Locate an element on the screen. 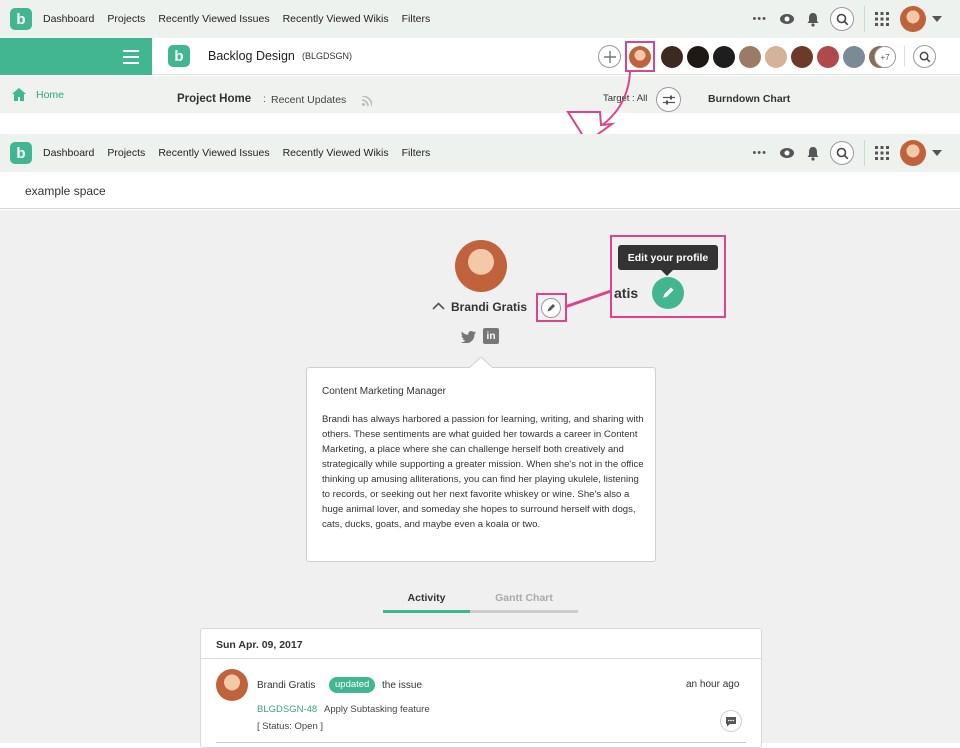  burndown-chart-link: Burndown Chart is located at coordinates (749, 99).